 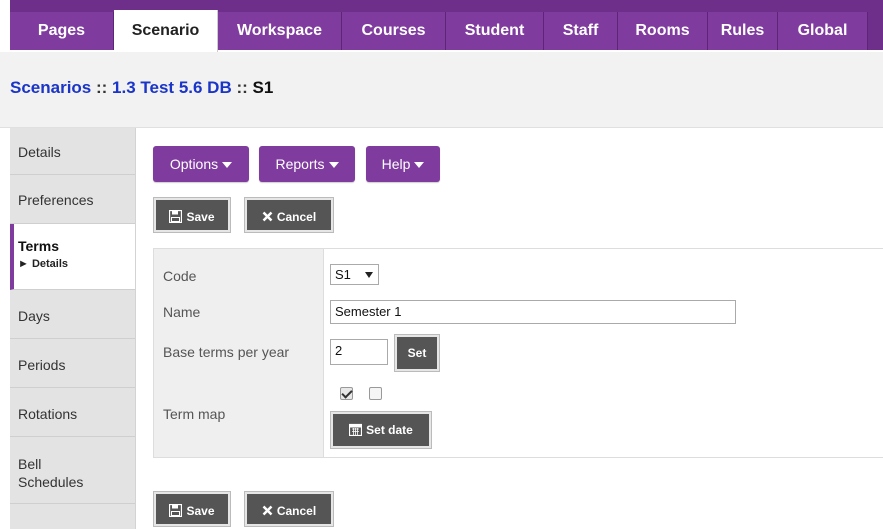 I want to click on help-menu-button: Help, so click(x=403, y=164).